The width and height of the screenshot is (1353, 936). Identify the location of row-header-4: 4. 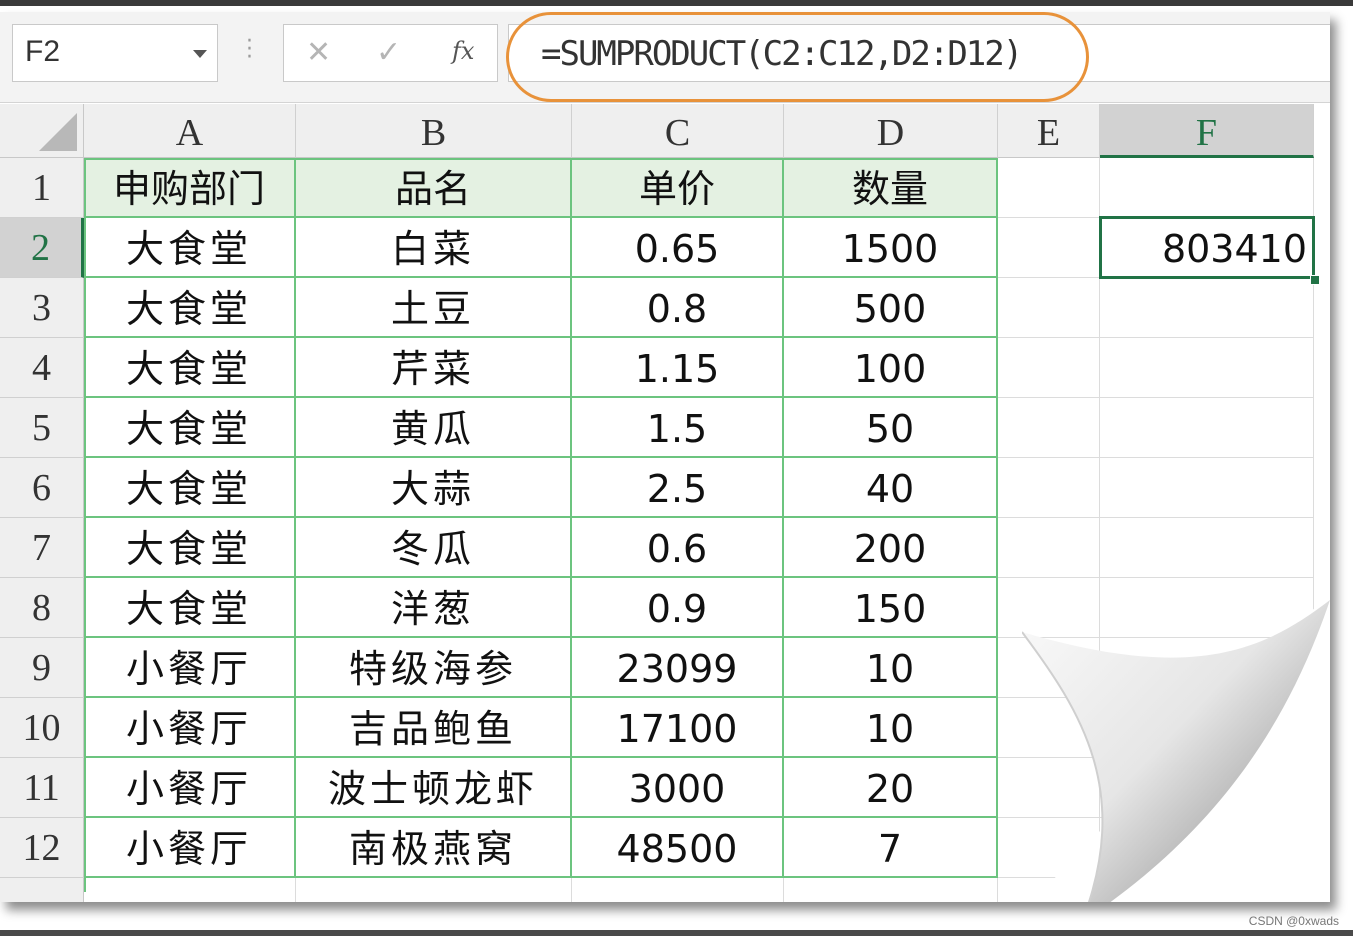
(42, 368).